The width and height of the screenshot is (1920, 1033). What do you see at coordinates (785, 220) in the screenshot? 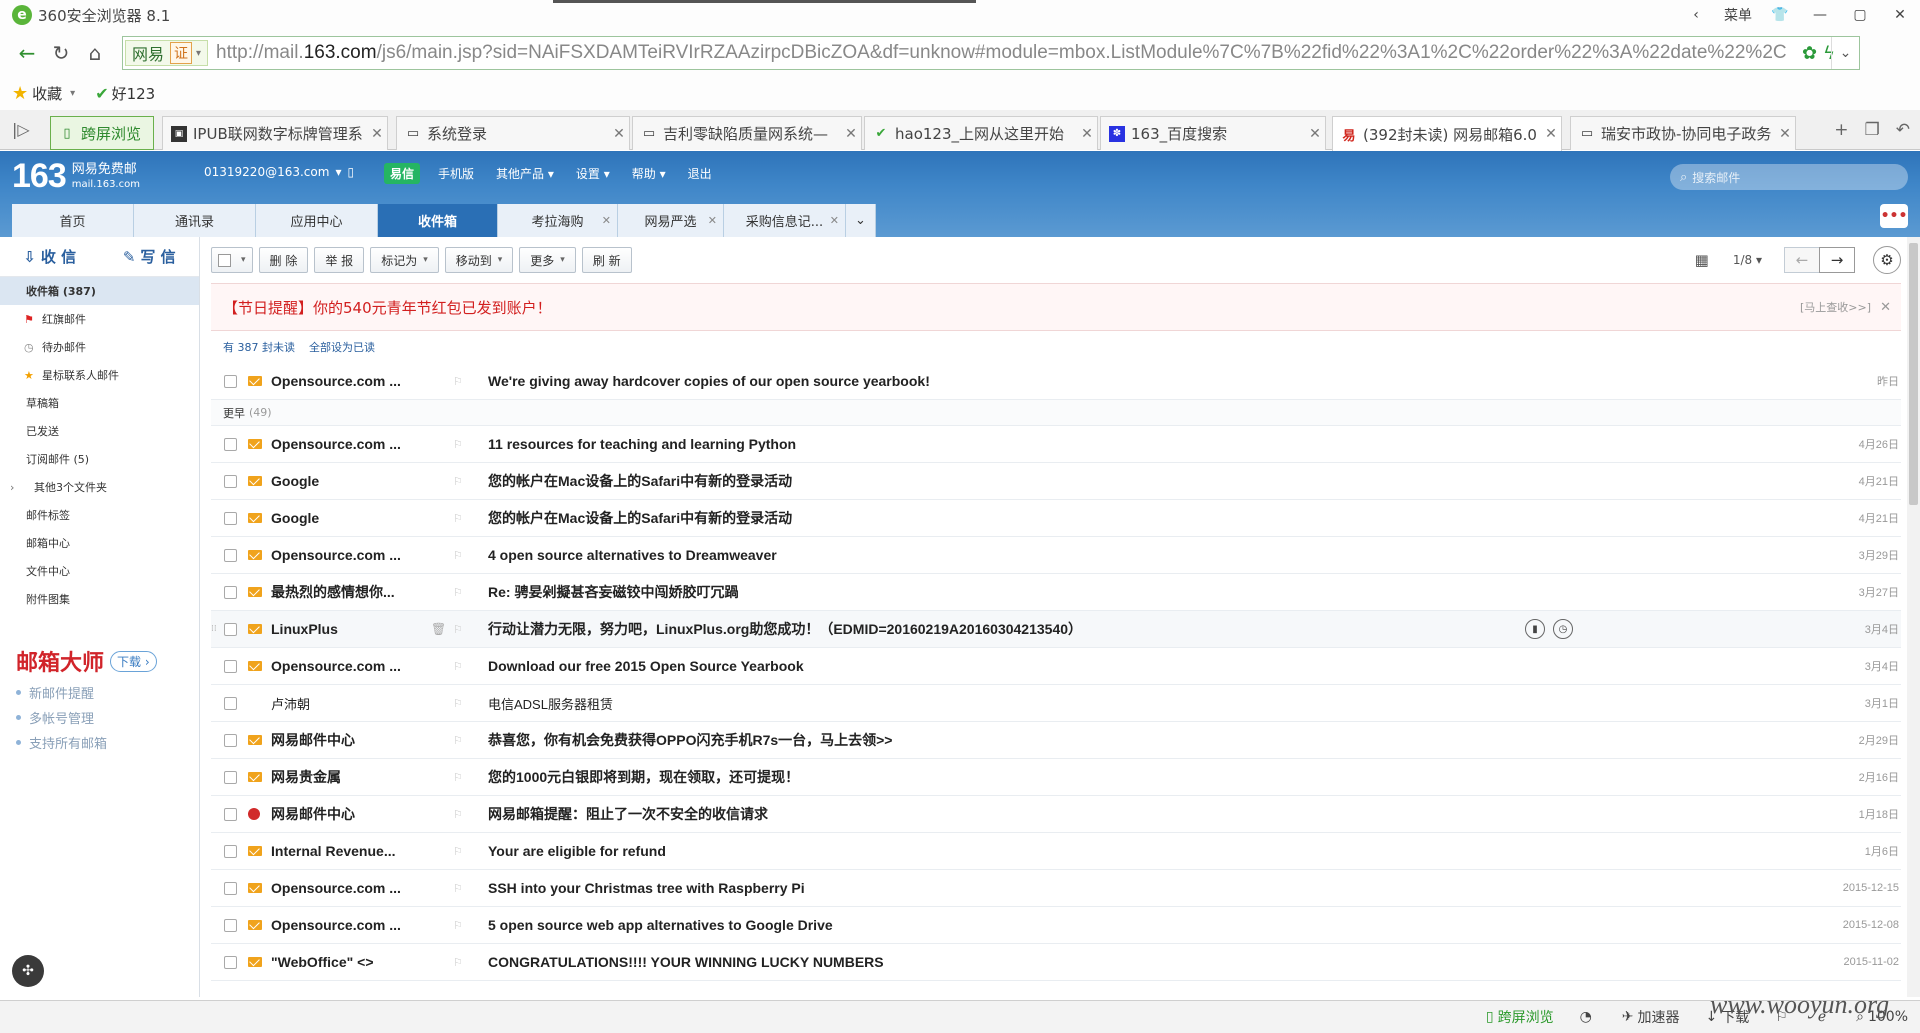
I see `tab-procurement: 采购信息记... ✕` at bounding box center [785, 220].